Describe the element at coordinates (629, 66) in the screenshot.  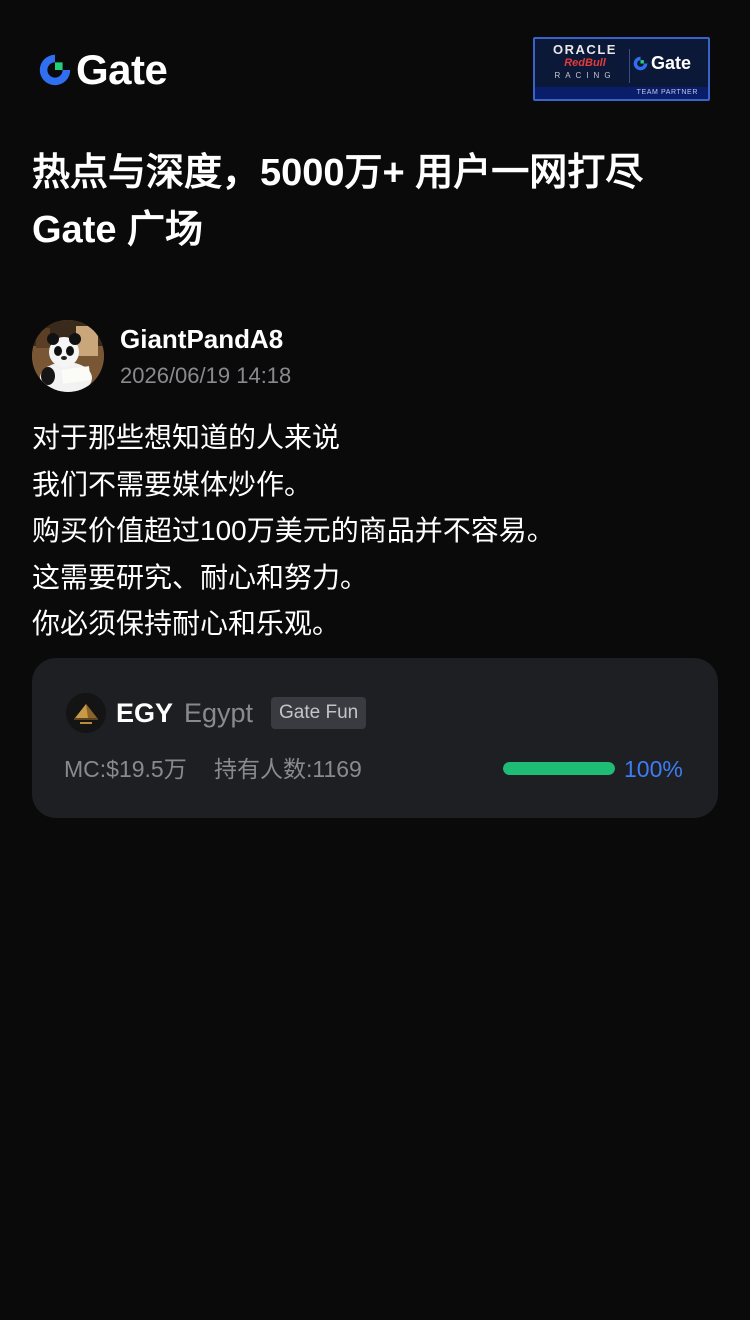
I see `badge-divider` at that location.